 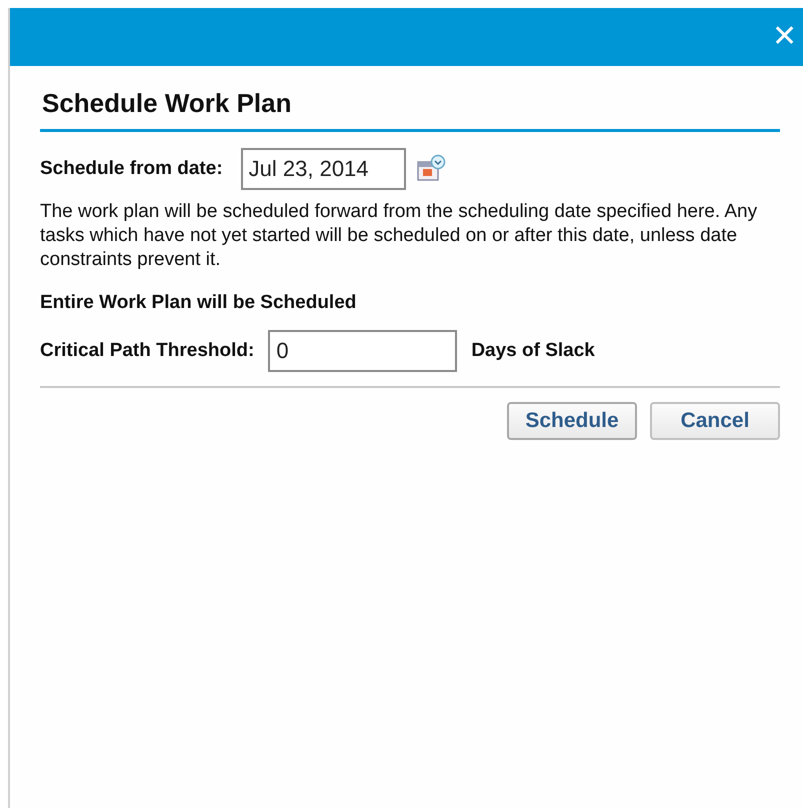 What do you see at coordinates (323, 169) in the screenshot?
I see `date-field: Jul 23, 2014` at bounding box center [323, 169].